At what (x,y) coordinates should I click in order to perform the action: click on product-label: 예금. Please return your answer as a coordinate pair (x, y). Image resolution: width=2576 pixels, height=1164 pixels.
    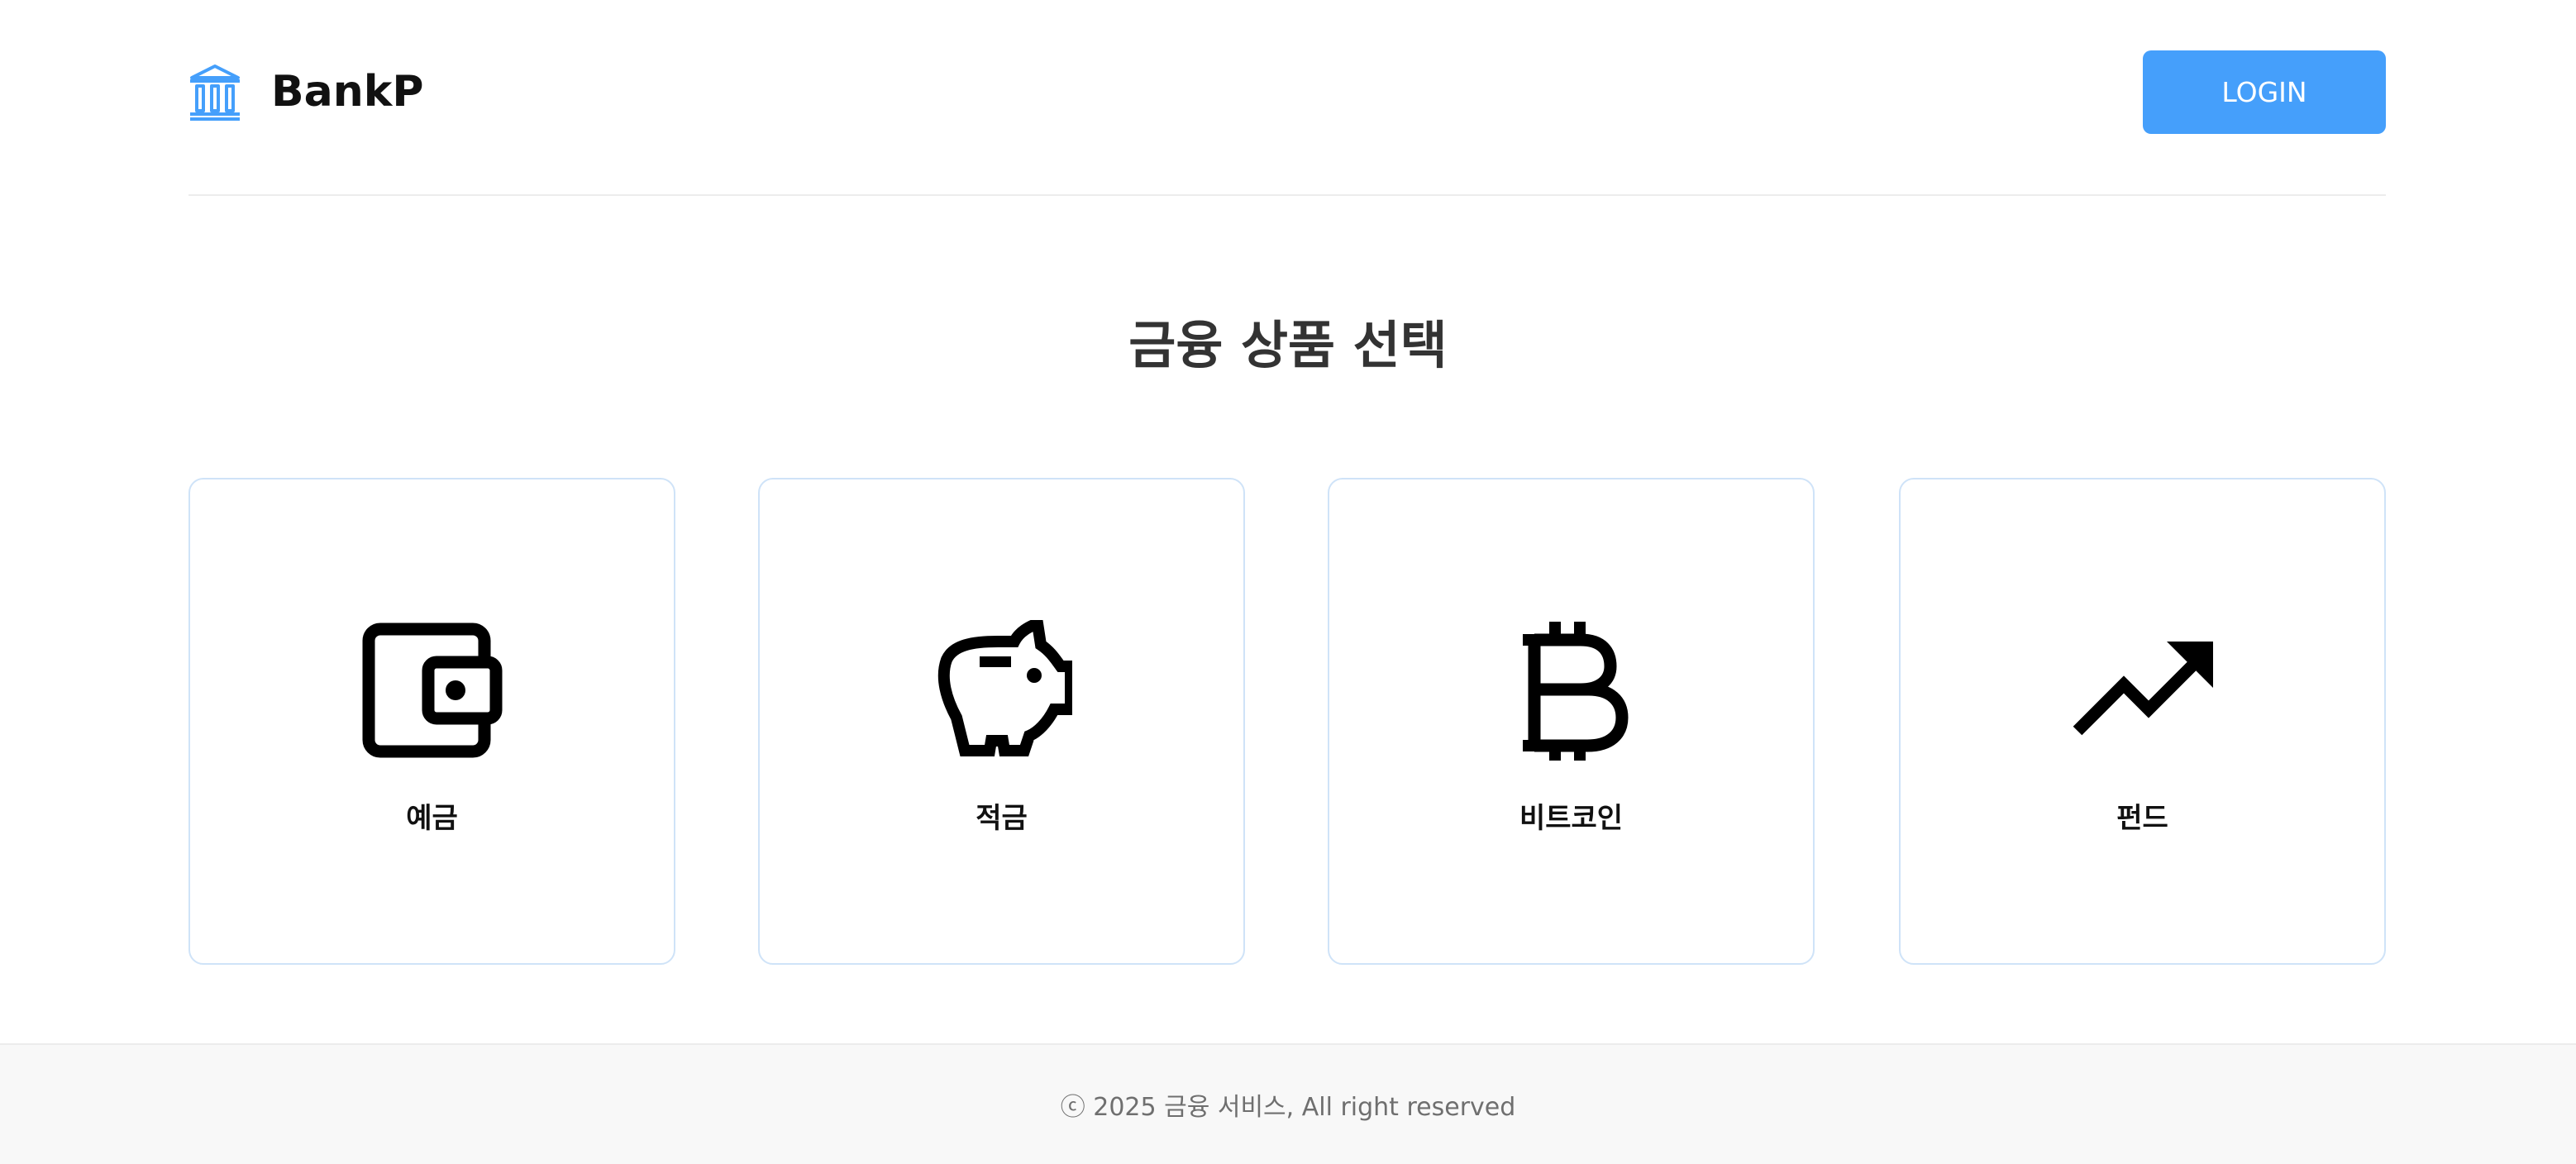
    Looking at the image, I should click on (432, 818).